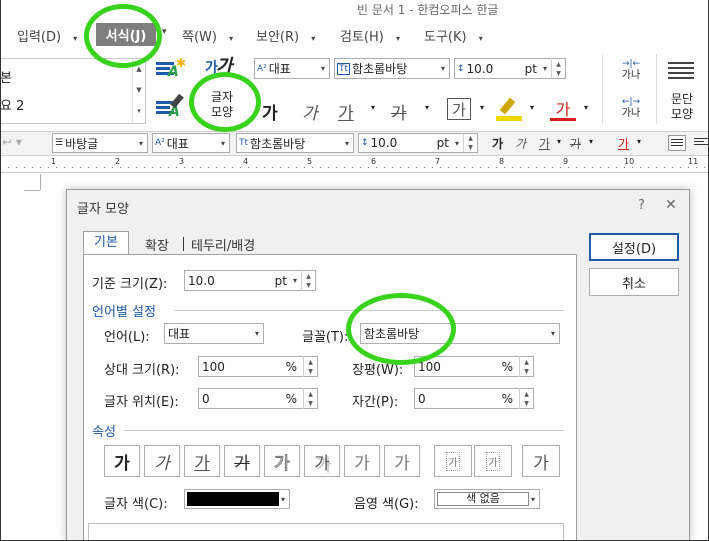  What do you see at coordinates (344, 430) in the screenshot?
I see `section-divider` at bounding box center [344, 430].